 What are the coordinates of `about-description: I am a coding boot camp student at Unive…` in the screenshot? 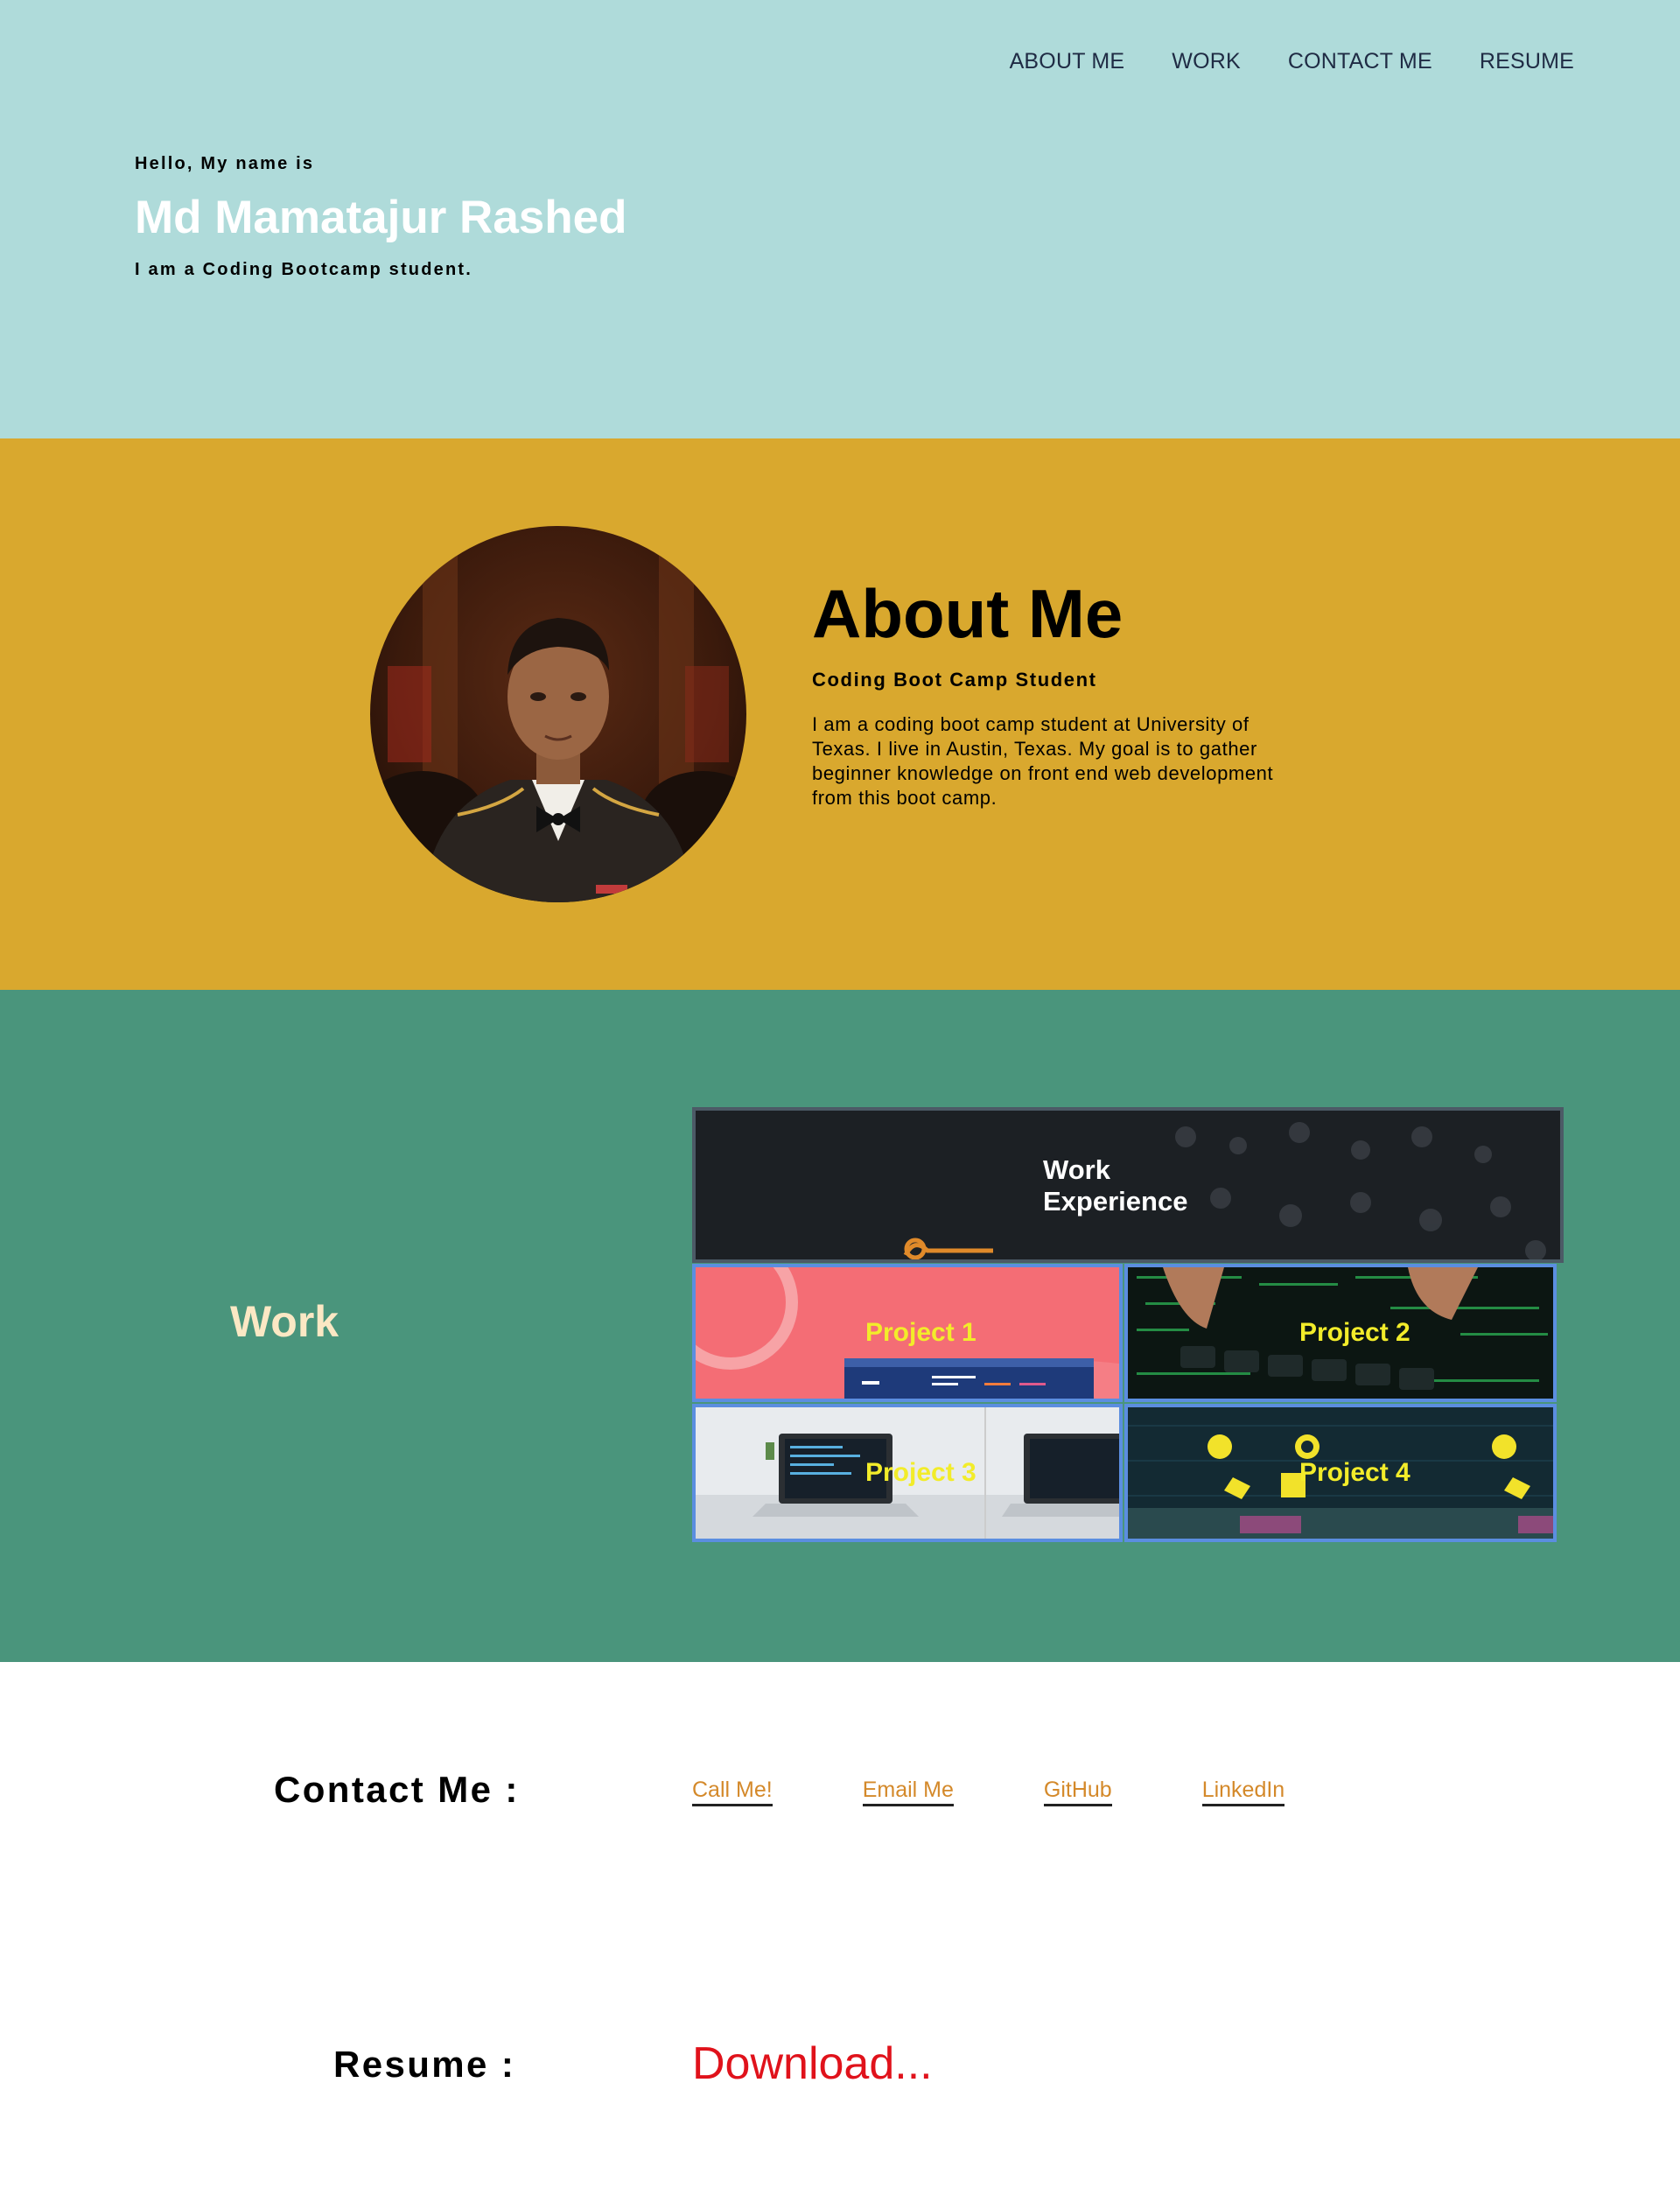 It's located at (1043, 761).